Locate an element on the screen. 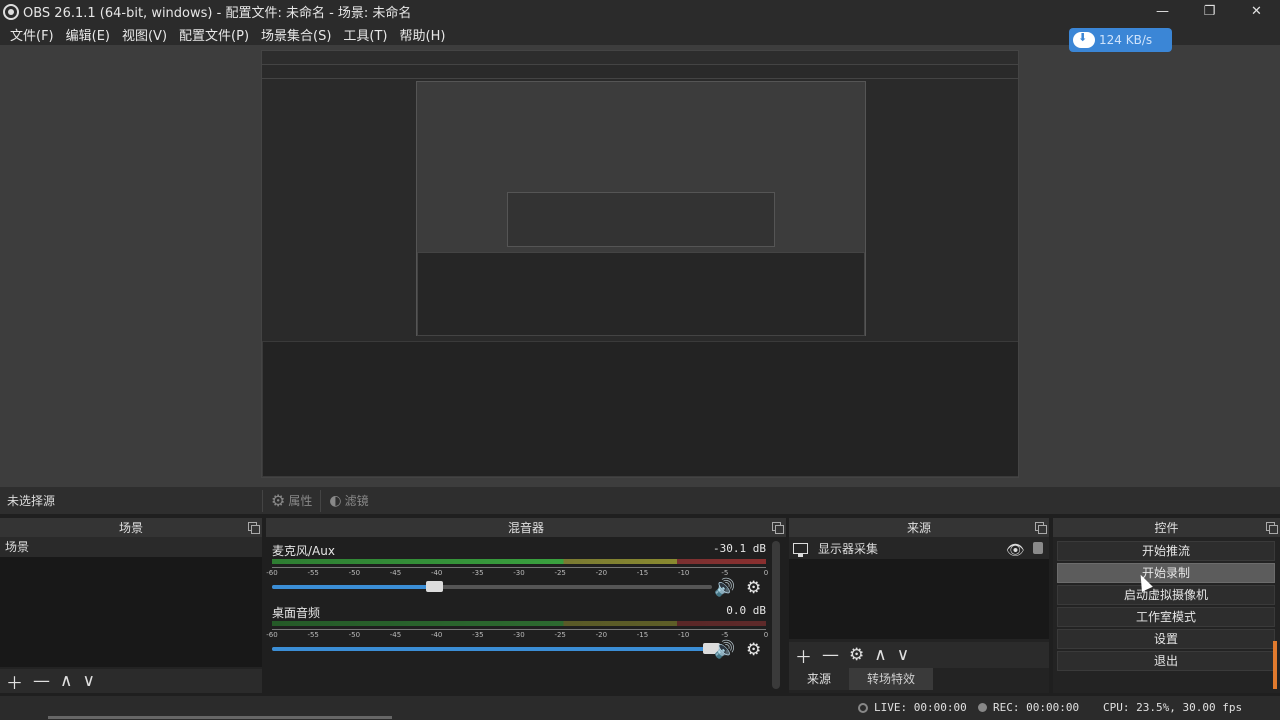 Image resolution: width=1280 pixels, height=720 pixels. properties-button: ⚙ 属性 is located at coordinates (291, 500).